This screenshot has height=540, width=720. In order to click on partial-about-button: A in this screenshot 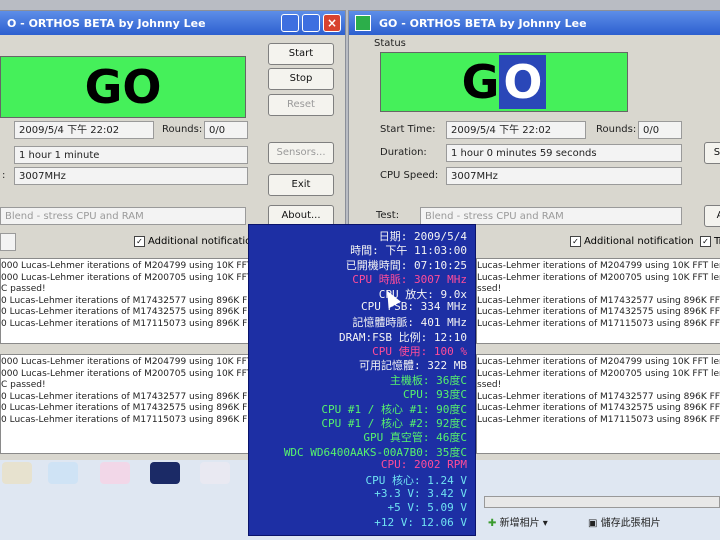, I will do `click(712, 216)`.